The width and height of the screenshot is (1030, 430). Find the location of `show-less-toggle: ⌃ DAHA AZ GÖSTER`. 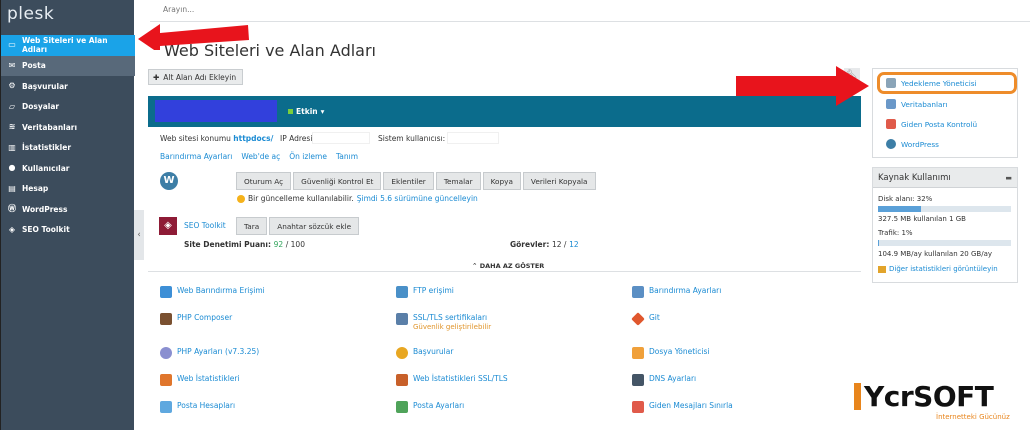

show-less-toggle: ⌃ DAHA AZ GÖSTER is located at coordinates (508, 266).